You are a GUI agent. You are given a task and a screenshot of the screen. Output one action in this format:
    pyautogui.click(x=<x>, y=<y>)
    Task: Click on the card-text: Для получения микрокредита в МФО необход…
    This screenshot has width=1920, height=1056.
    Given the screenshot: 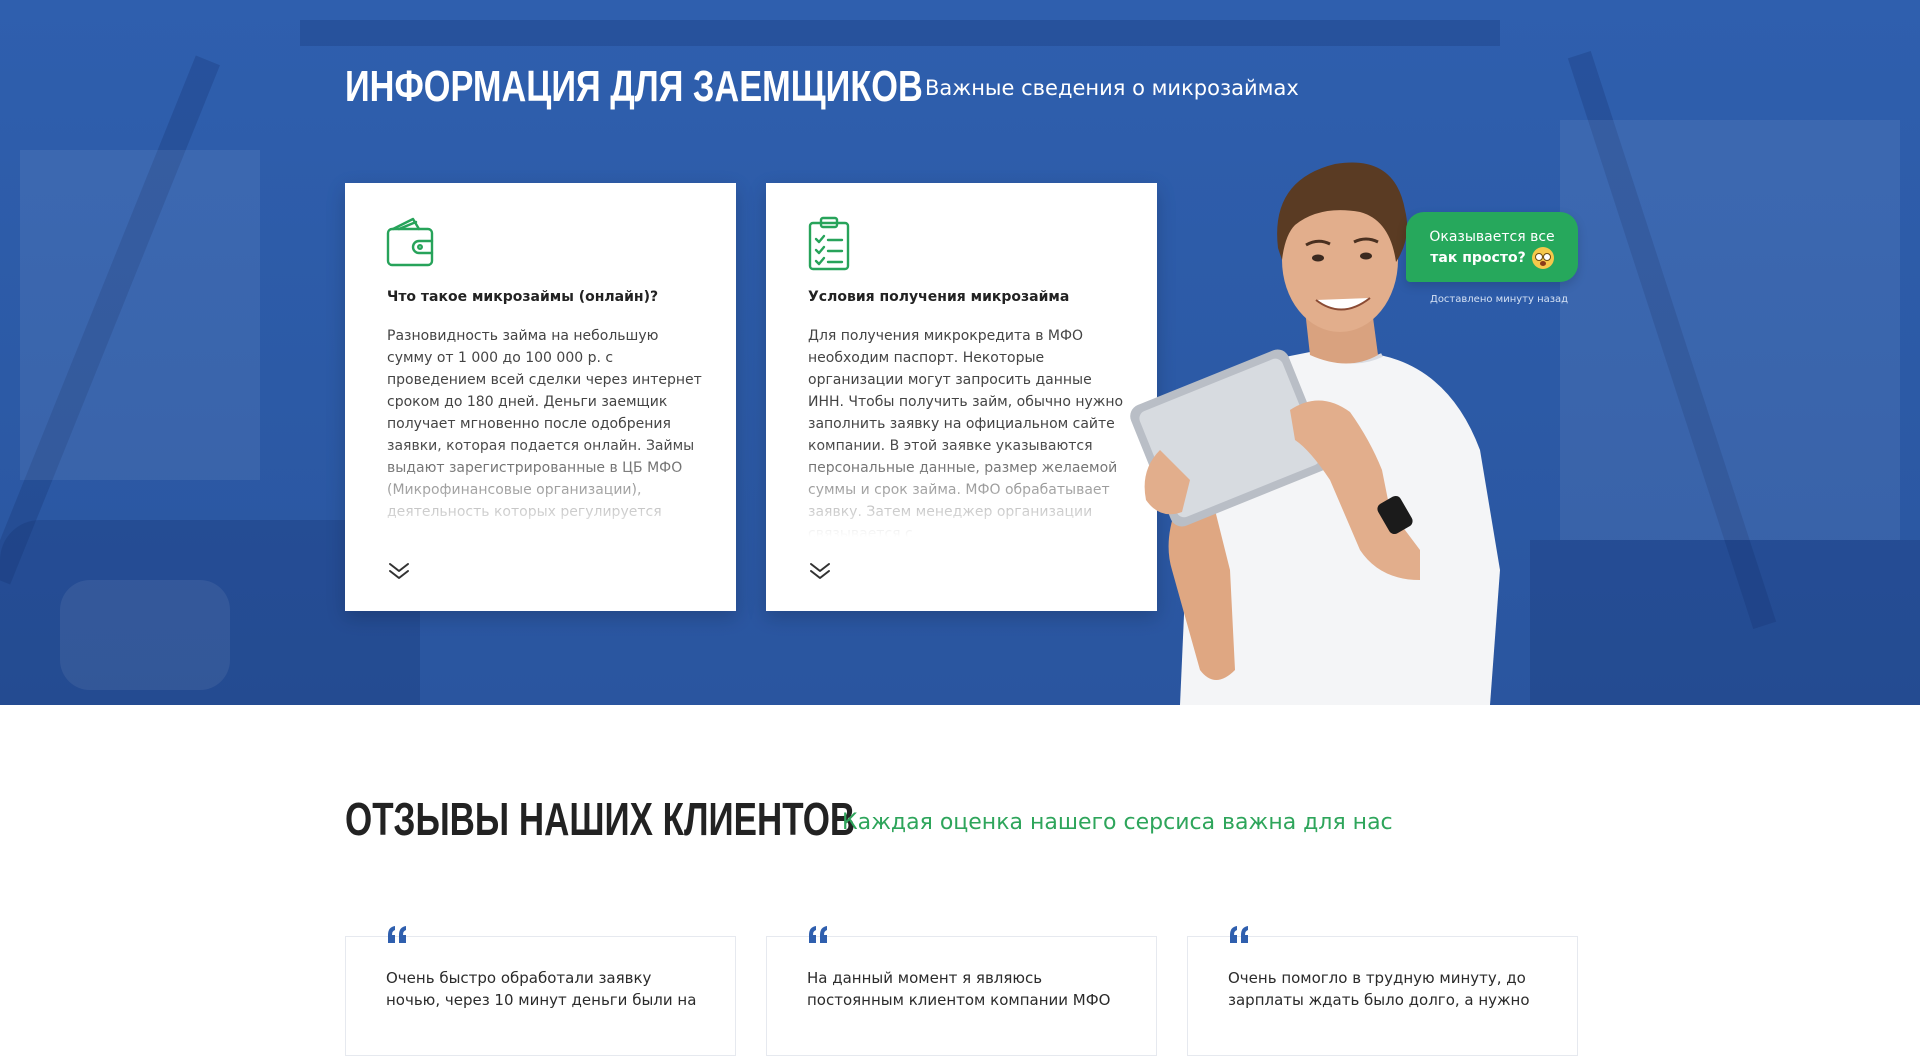 What is the action you would take?
    pyautogui.click(x=966, y=432)
    